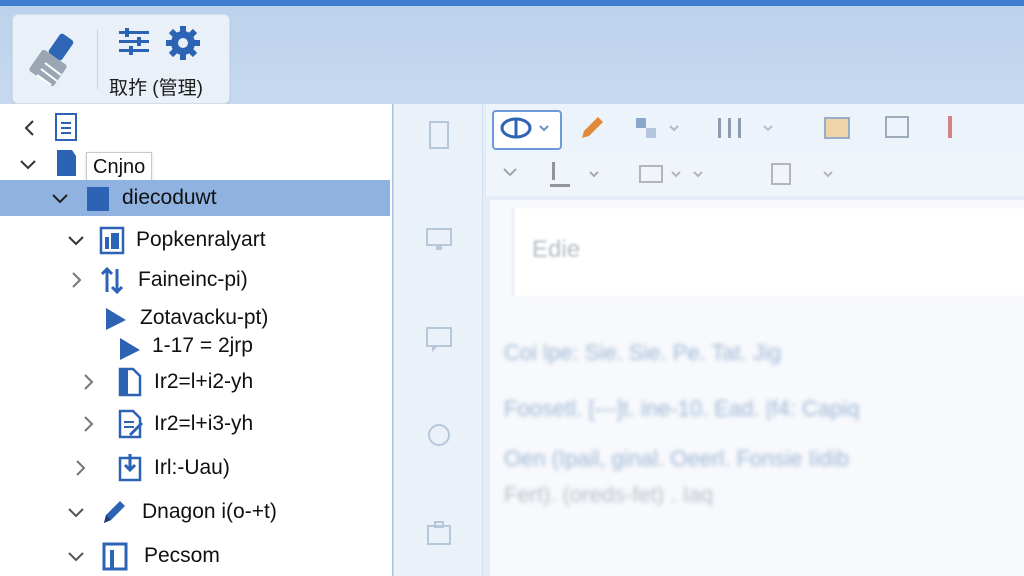 Image resolution: width=1024 pixels, height=576 pixels. What do you see at coordinates (746, 128) in the screenshot?
I see `columns-icon` at bounding box center [746, 128].